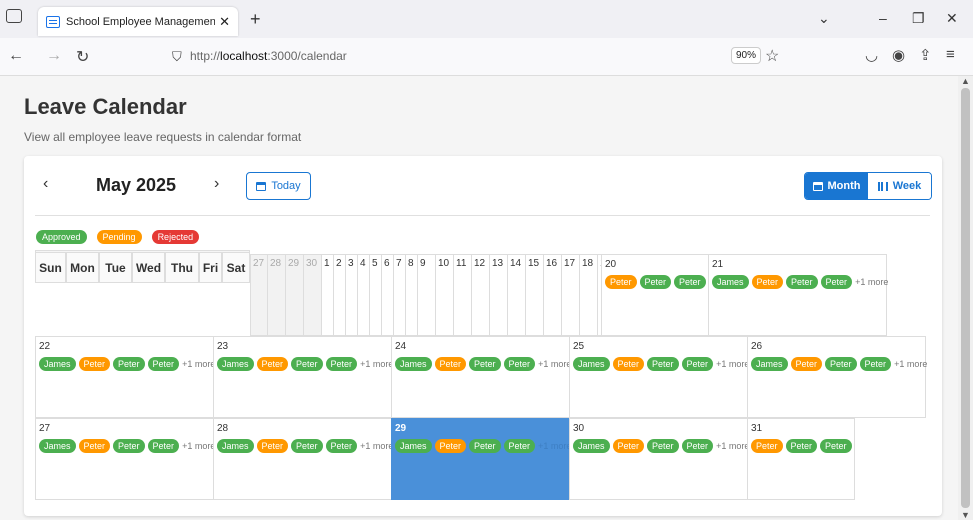 This screenshot has height=520, width=973. Describe the element at coordinates (224, 22) in the screenshot. I see `tab-close-icon: ✕` at that location.